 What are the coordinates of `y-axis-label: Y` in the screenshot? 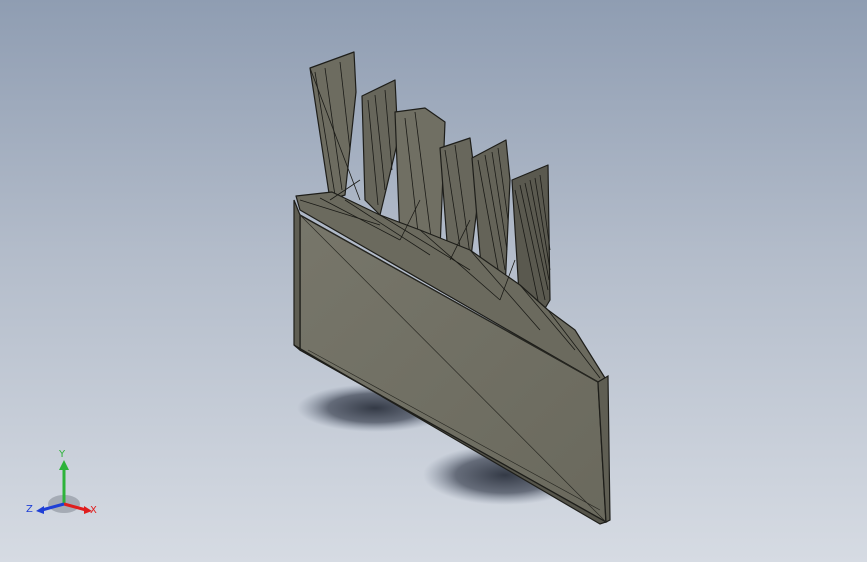 It's located at (62, 454).